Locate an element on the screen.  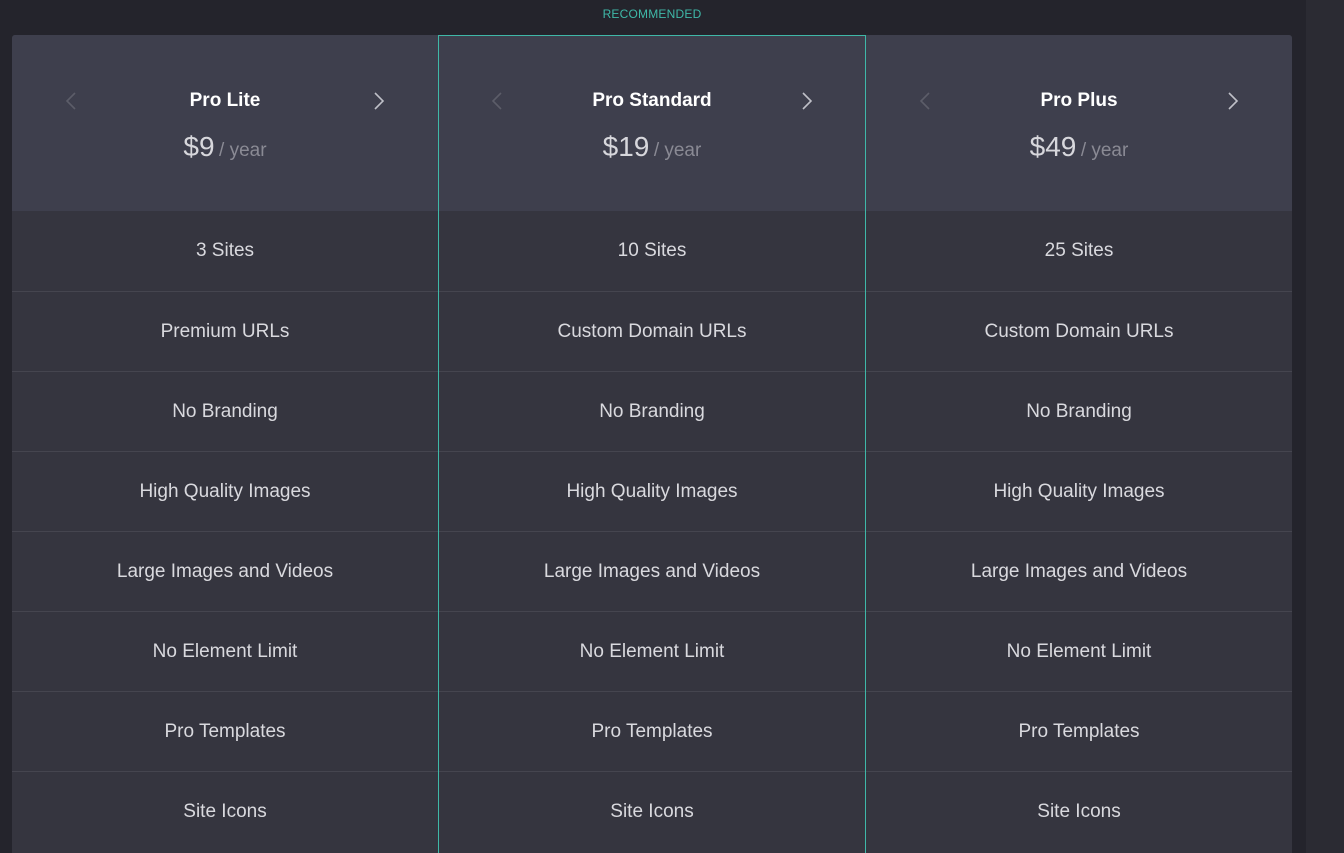
recommended-label: RECOMMENDED is located at coordinates (652, 14).